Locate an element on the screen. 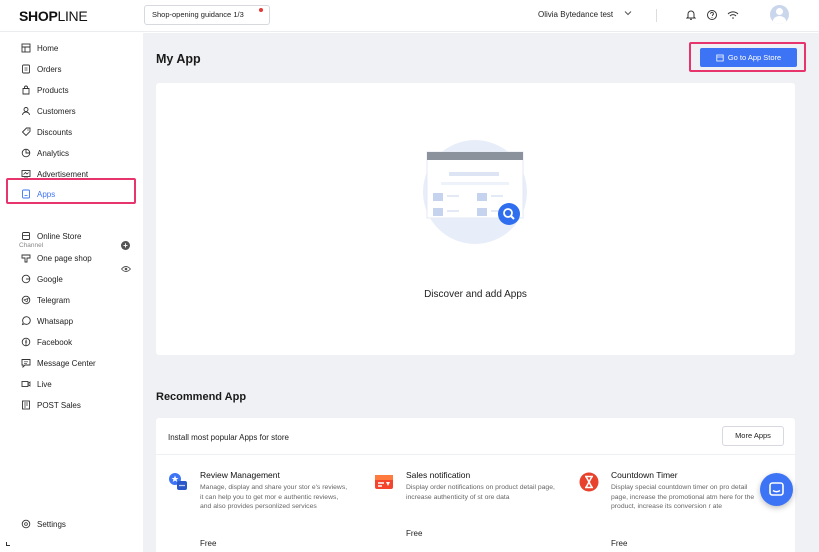  app-name: Review Management is located at coordinates (240, 475).